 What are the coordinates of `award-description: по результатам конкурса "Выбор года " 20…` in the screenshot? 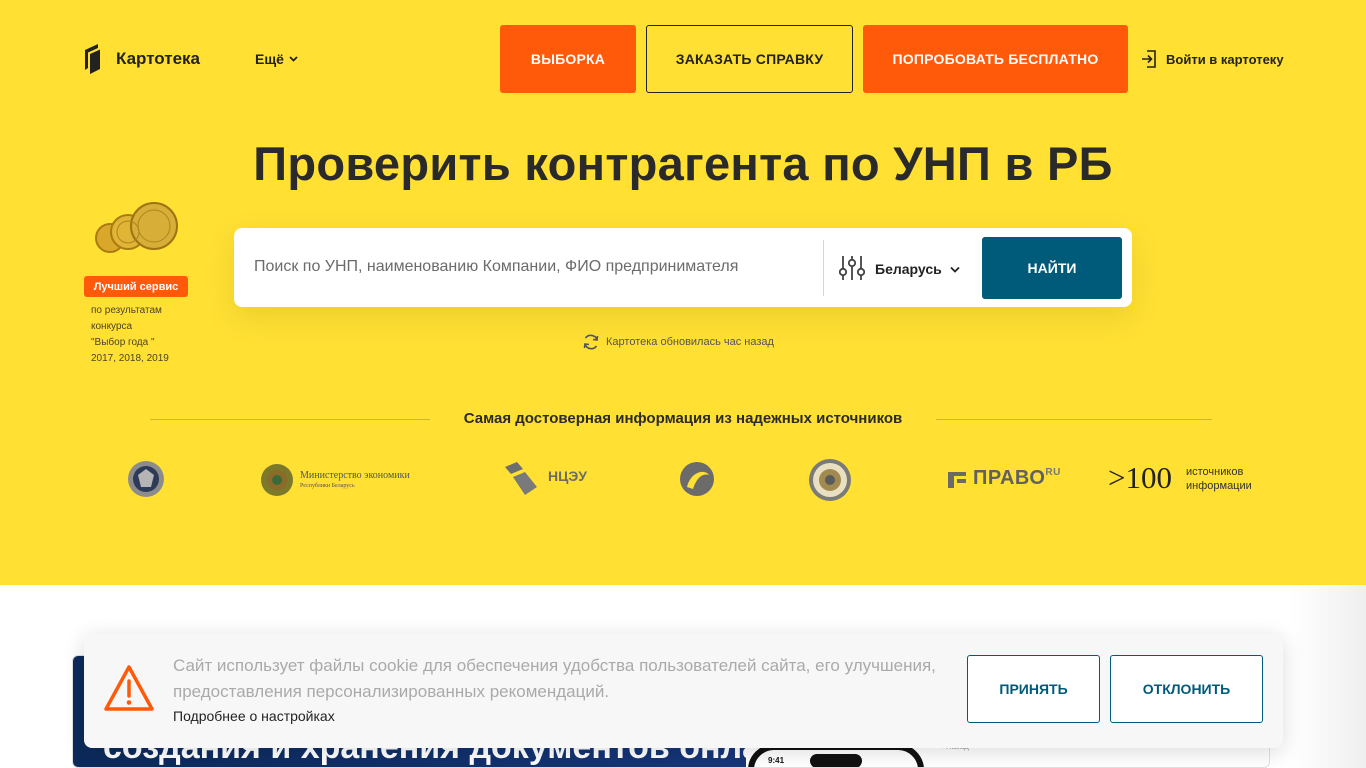 It's located at (141, 335).